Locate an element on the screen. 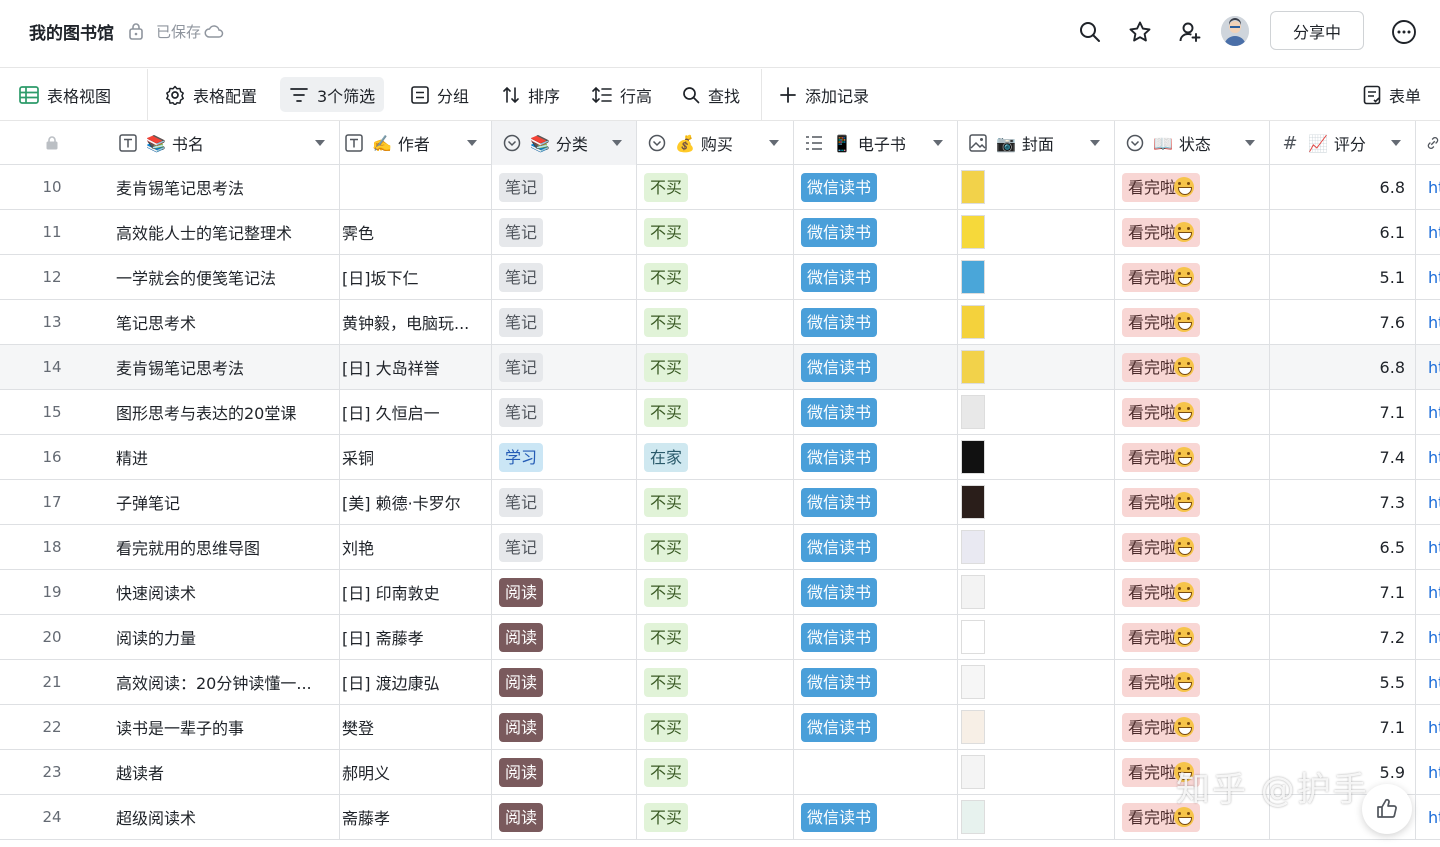  author-cell: 斋藤孝 is located at coordinates (416, 817).